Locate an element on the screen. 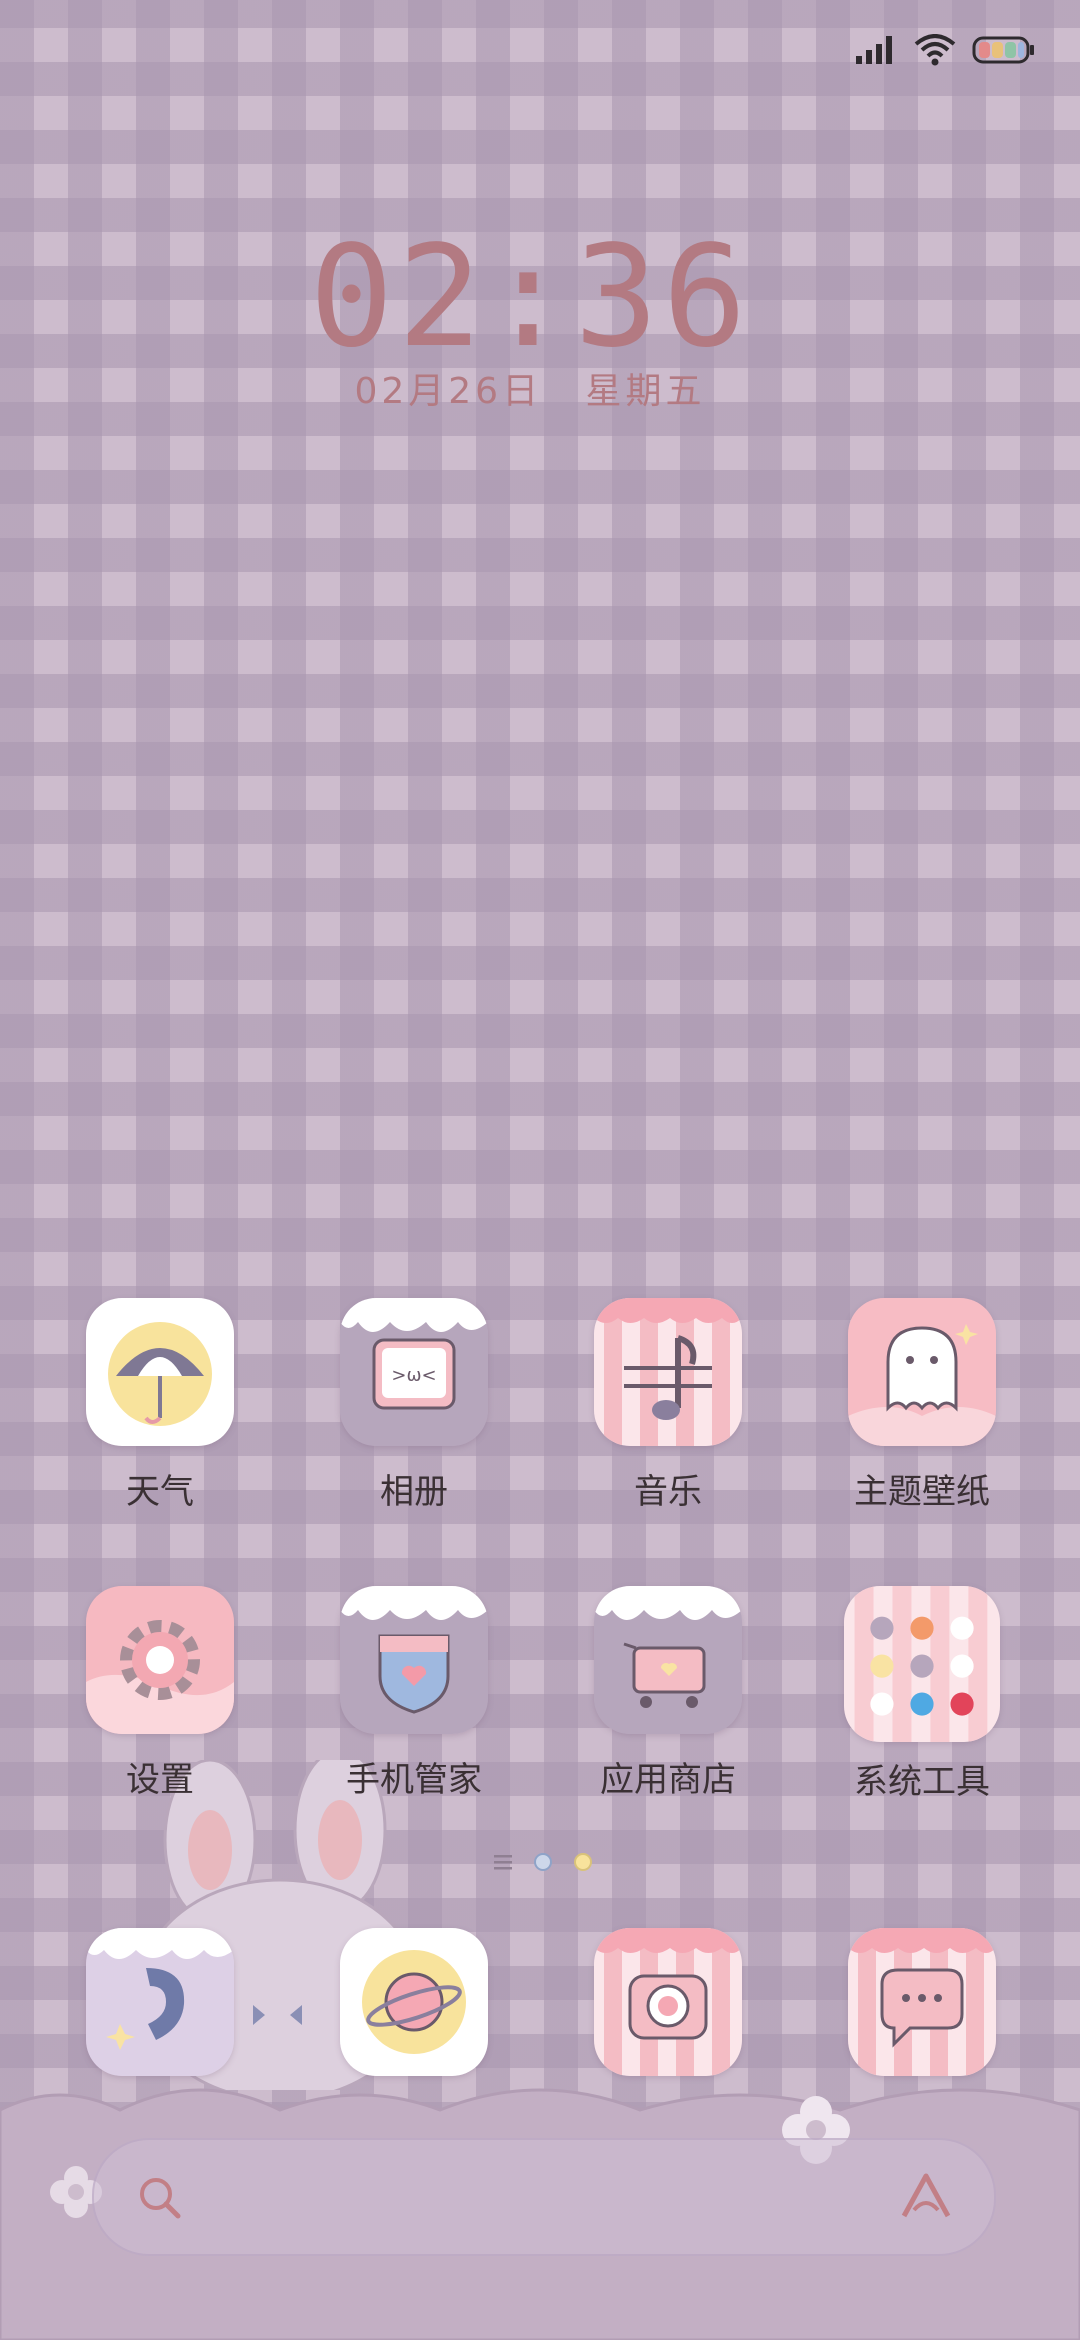 The image size is (1080, 2340). status-bar is located at coordinates (945, 50).